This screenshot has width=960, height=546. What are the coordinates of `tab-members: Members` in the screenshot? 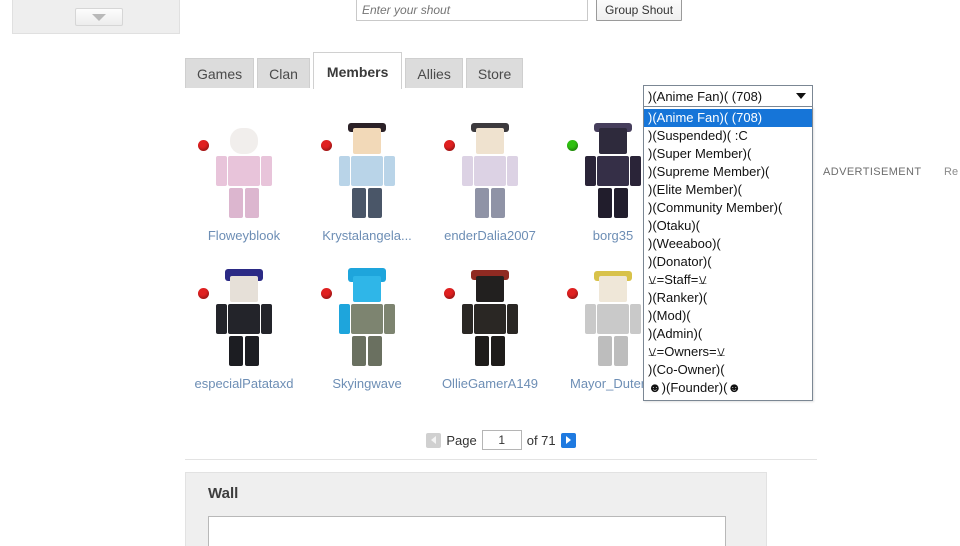 It's located at (357, 70).